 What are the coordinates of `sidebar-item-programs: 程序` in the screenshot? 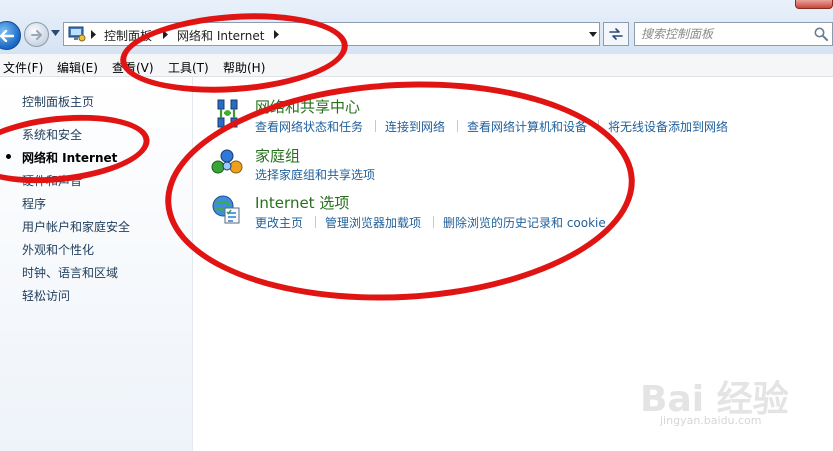 It's located at (34, 203).